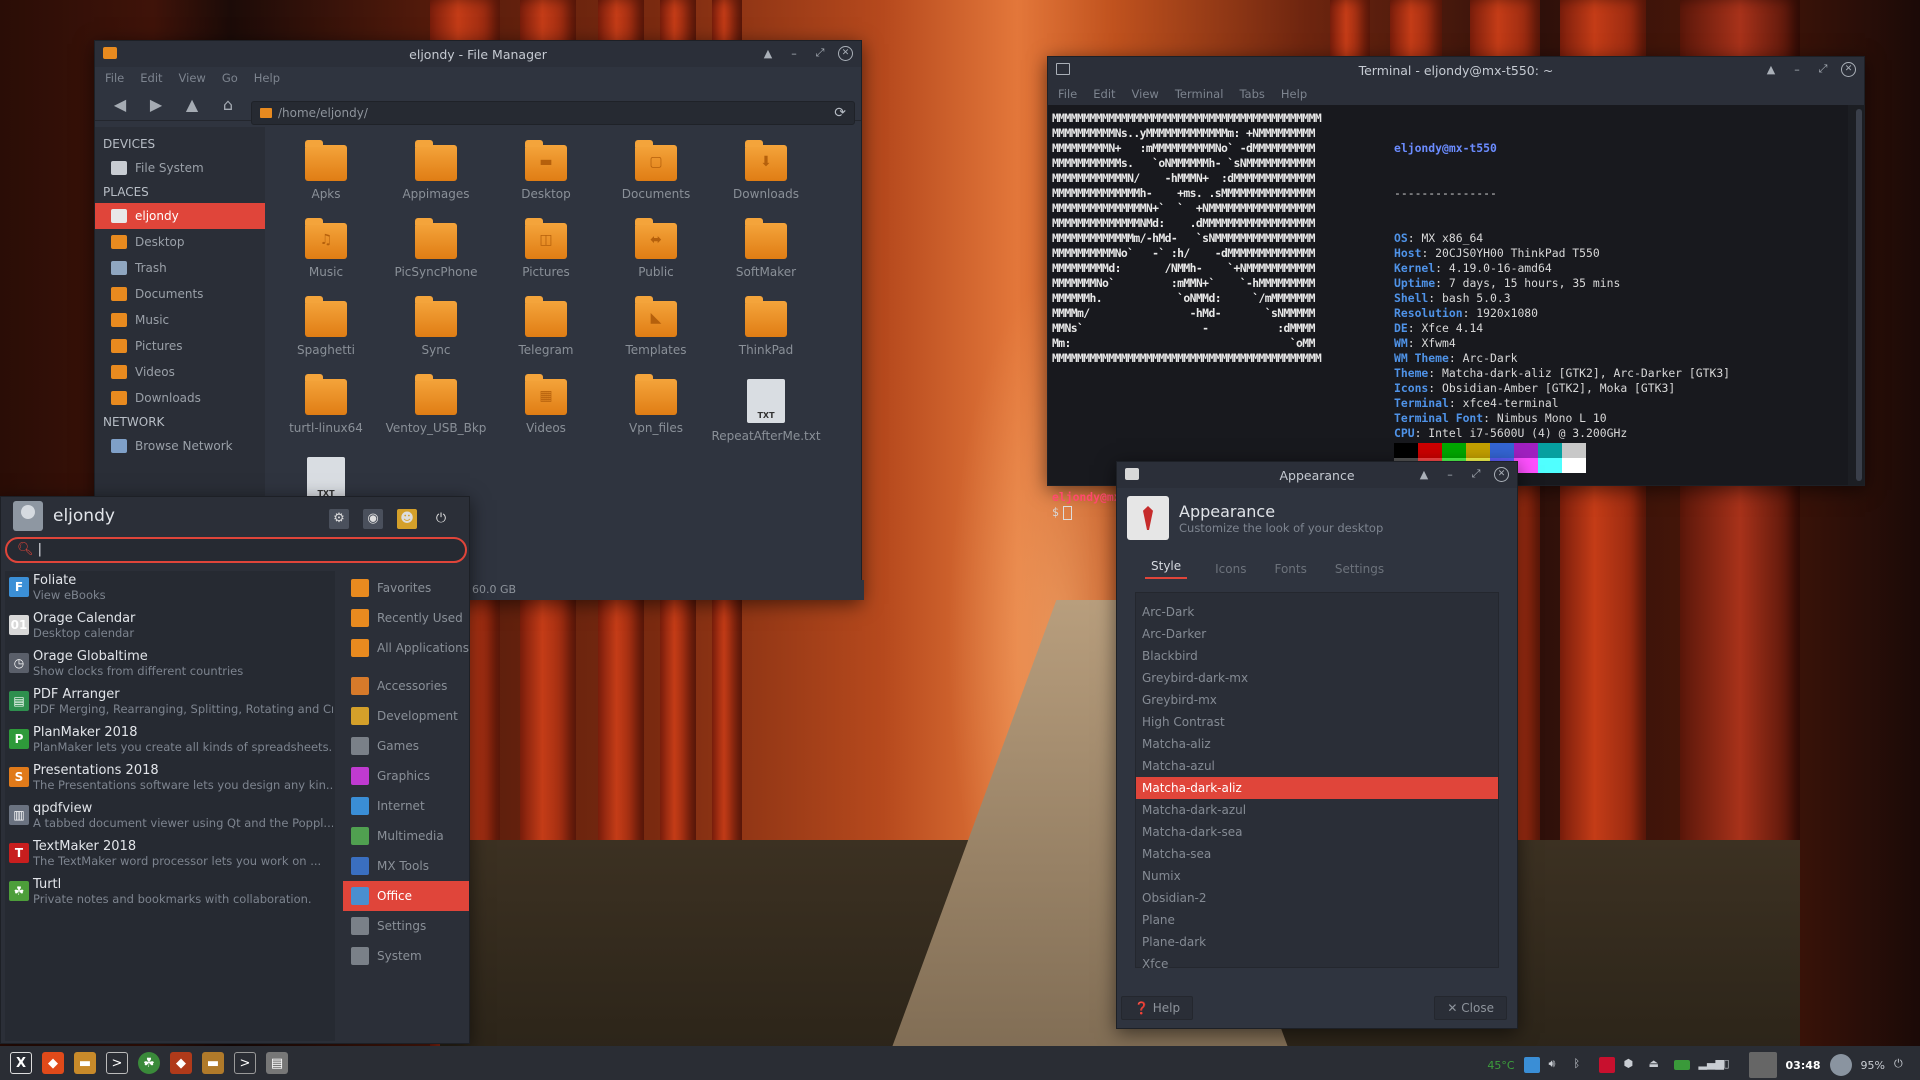 This screenshot has width=1920, height=1080. I want to click on sidebar-item-desktop: Desktop, so click(180, 242).